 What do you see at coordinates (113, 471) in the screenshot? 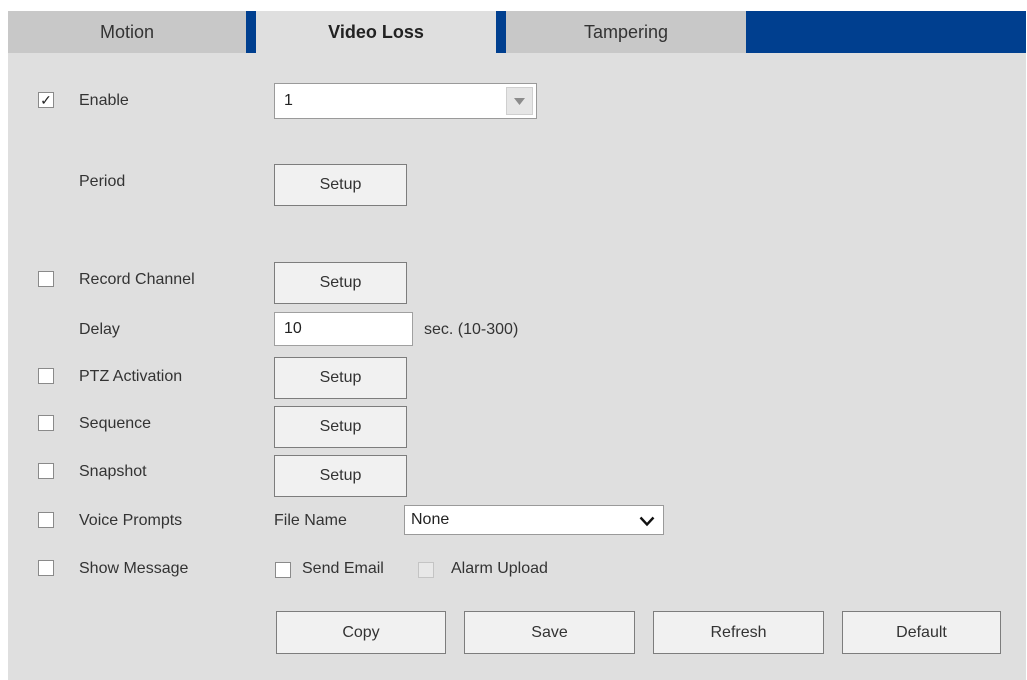
I see `snapshot-label: Snapshot` at bounding box center [113, 471].